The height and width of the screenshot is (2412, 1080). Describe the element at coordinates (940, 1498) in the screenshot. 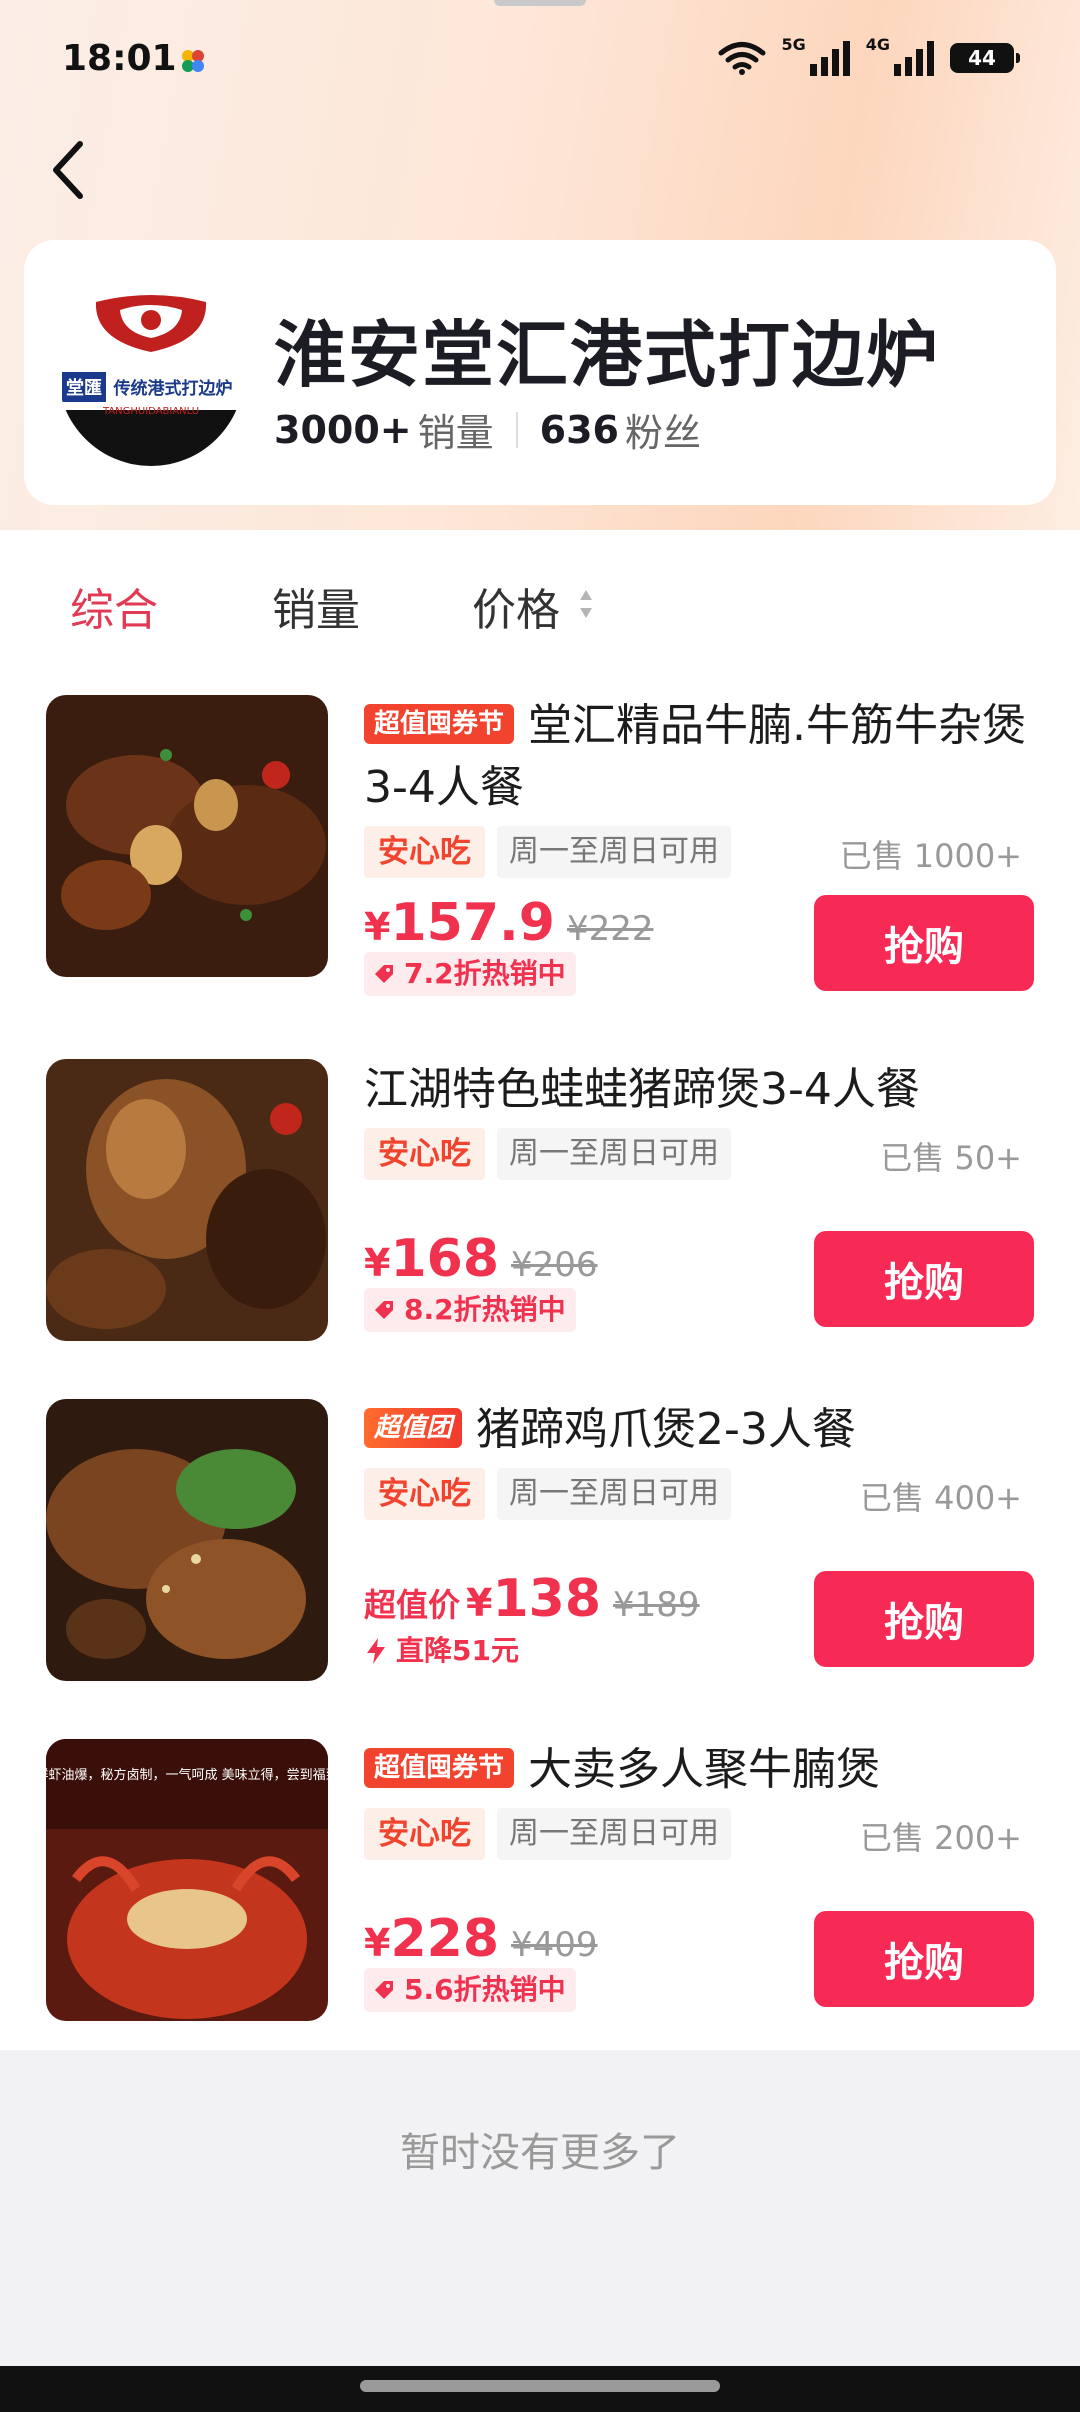

I see `sold-count: 已售 400+` at that location.